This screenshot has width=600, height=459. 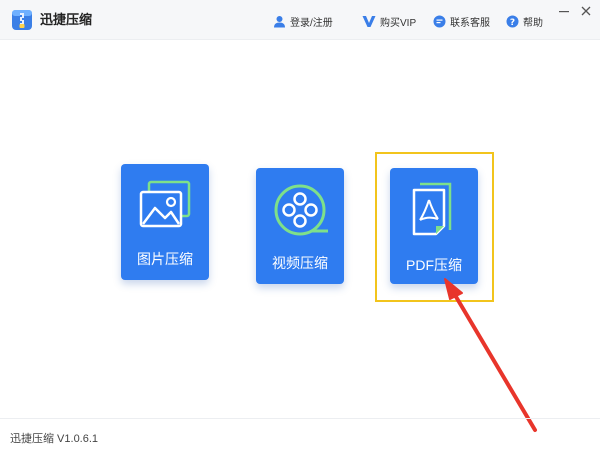 I want to click on pdf-compress-label: PDF压缩, so click(x=434, y=265).